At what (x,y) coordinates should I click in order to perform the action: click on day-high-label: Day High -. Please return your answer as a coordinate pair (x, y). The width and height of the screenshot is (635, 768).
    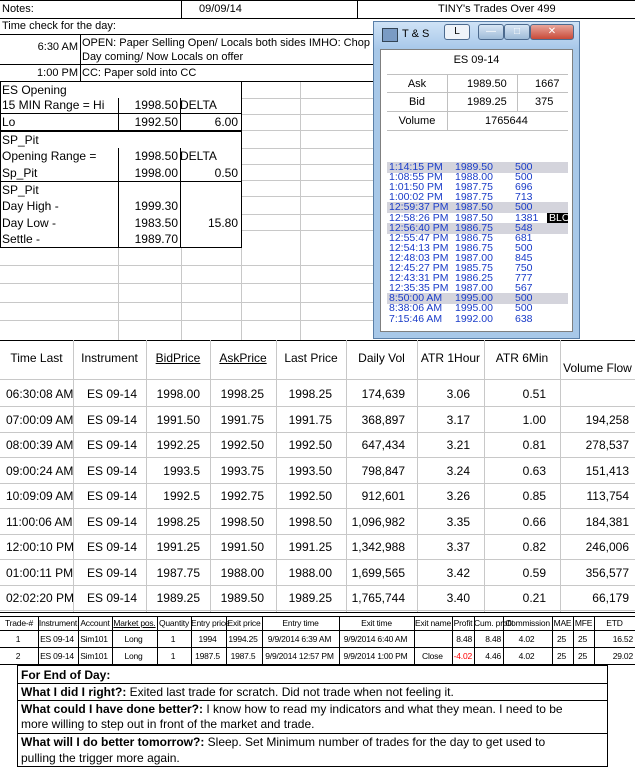
    Looking at the image, I should click on (30, 206).